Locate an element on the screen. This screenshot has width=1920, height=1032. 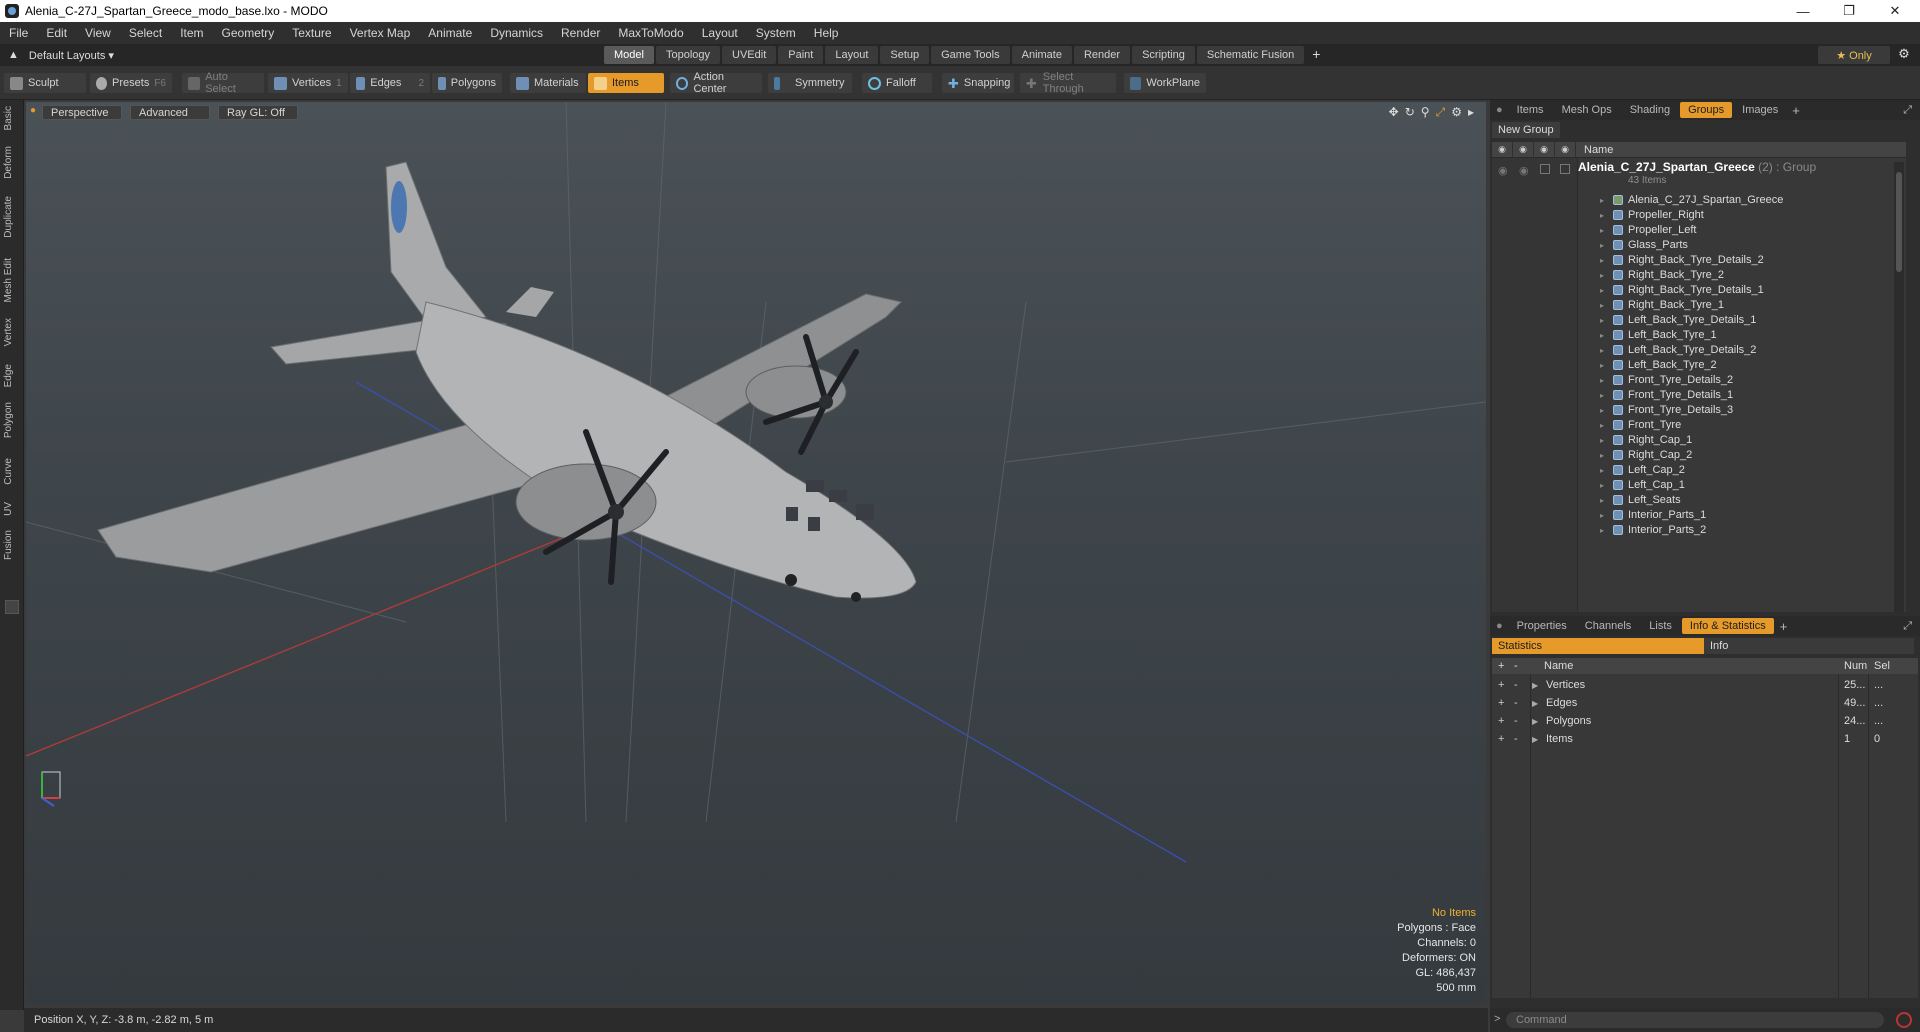
visibility-col-icon: ◉ is located at coordinates (1502, 150).